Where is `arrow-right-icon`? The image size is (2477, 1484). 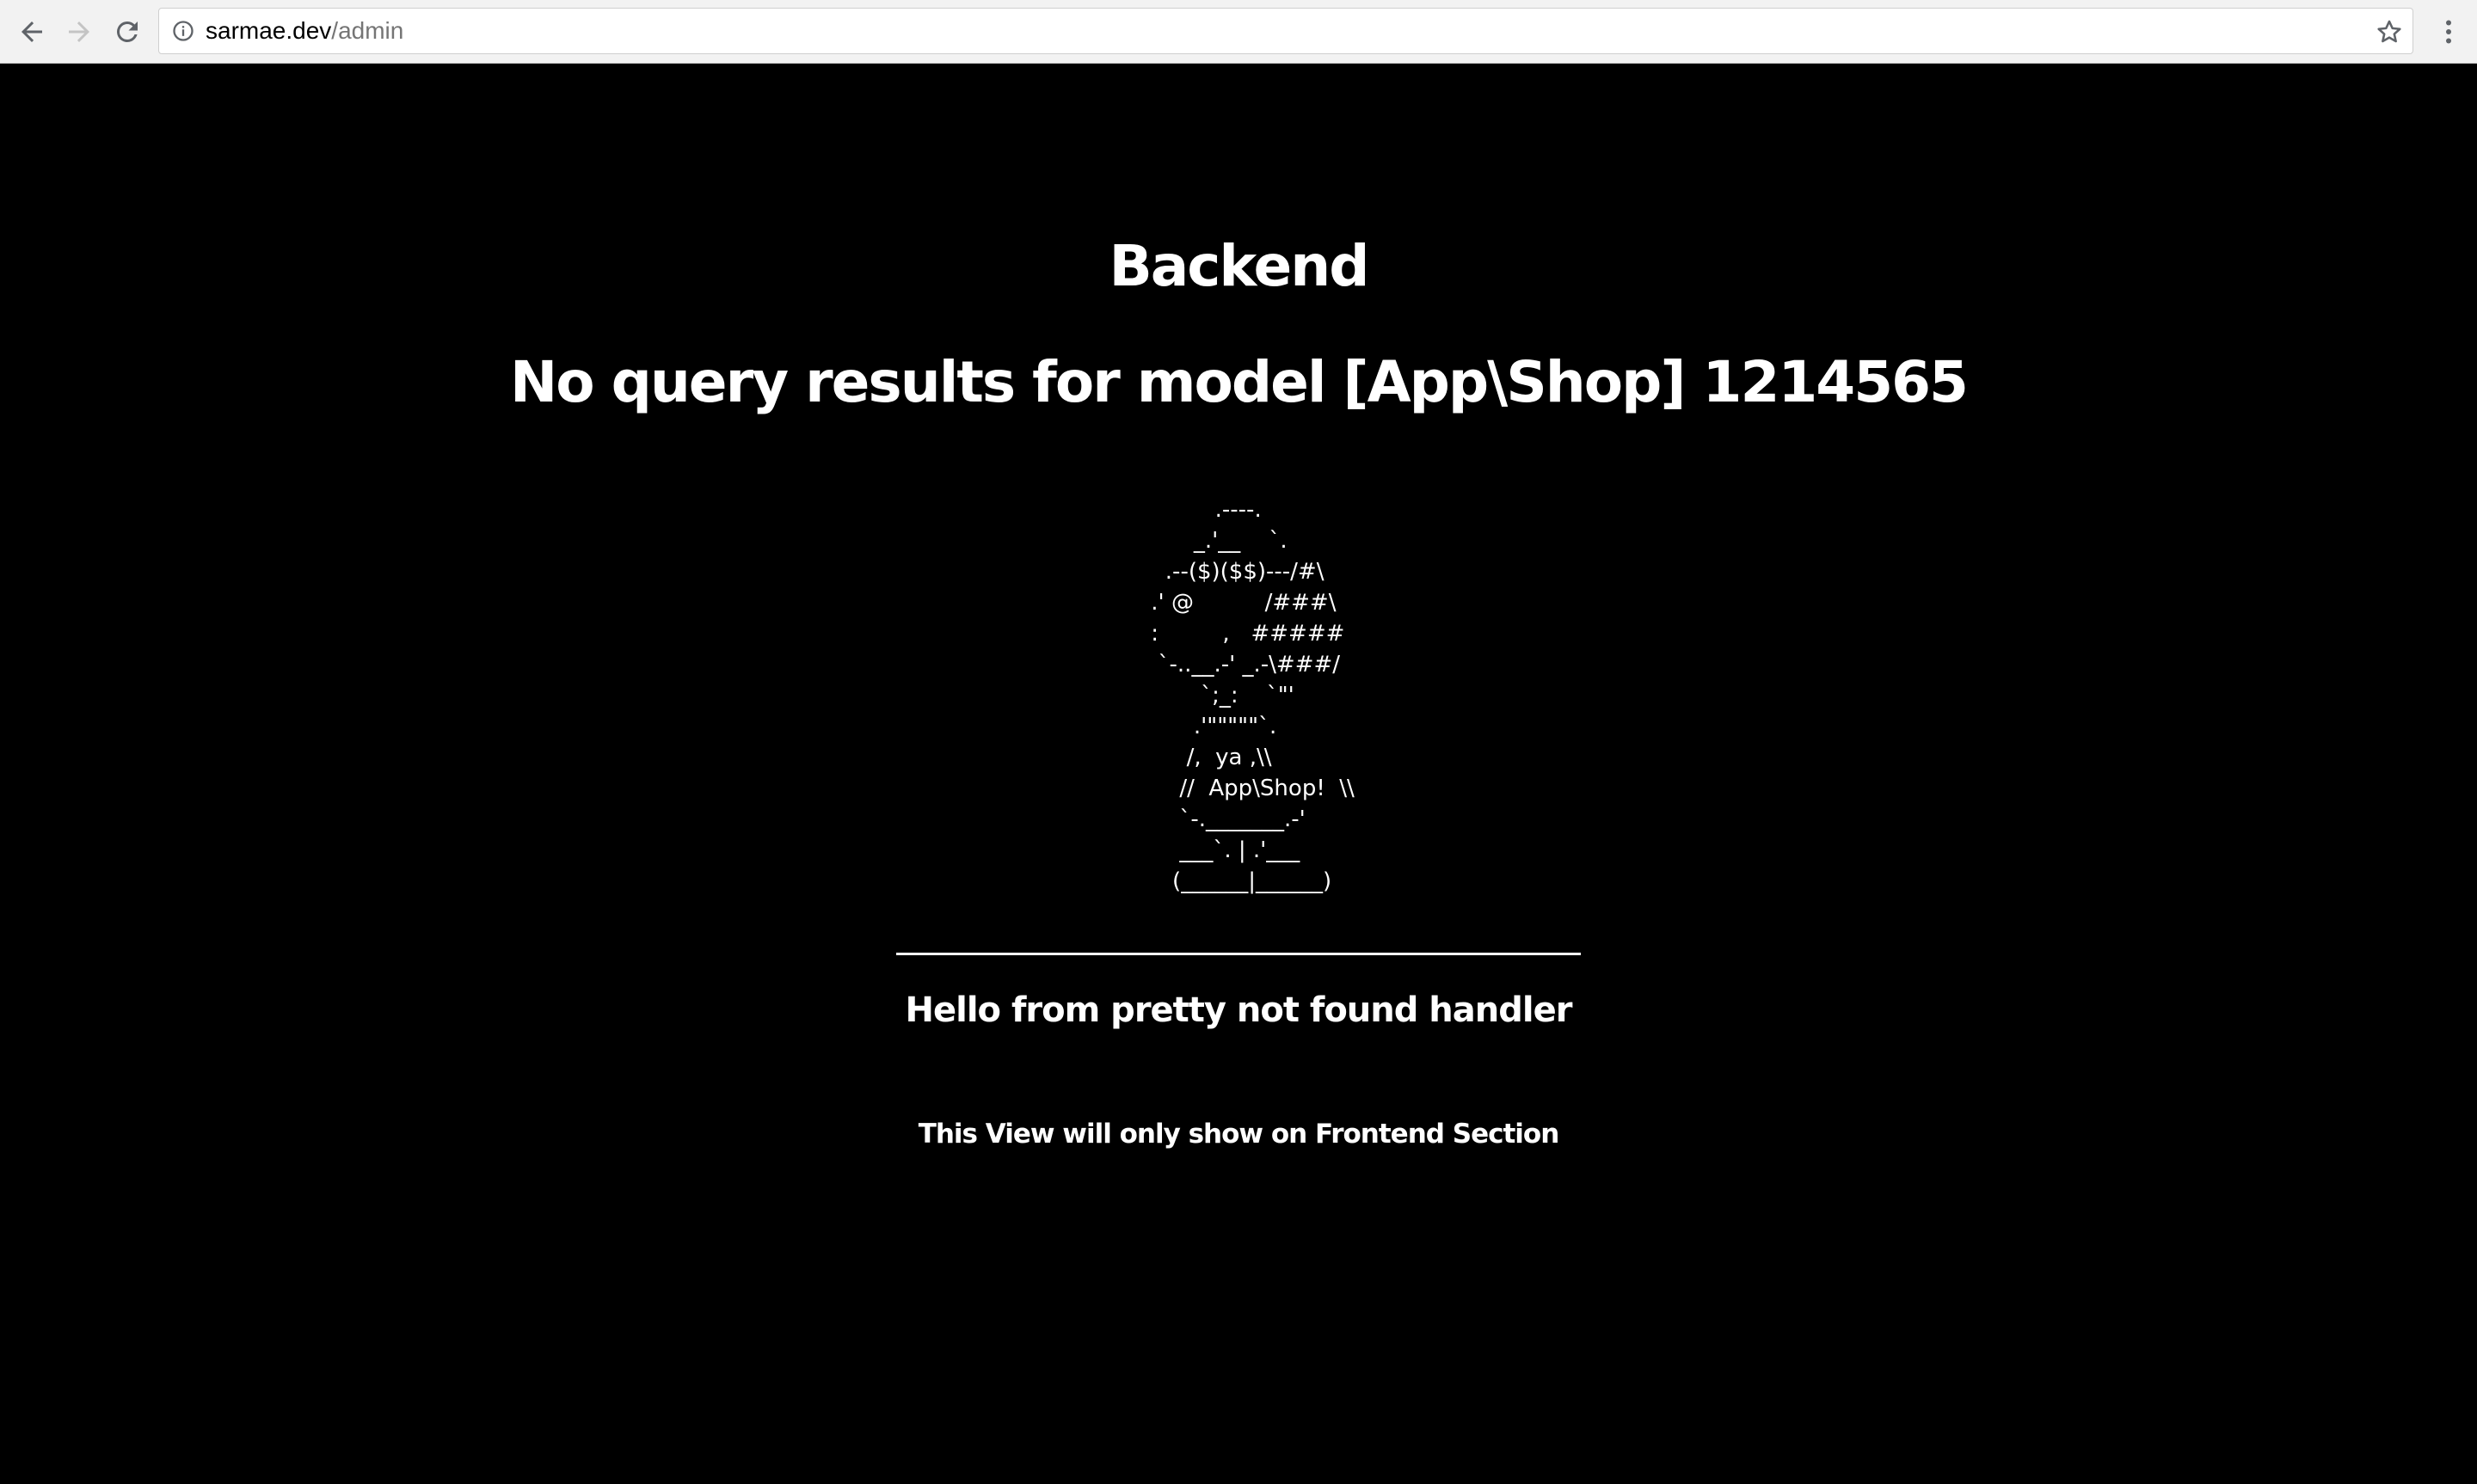 arrow-right-icon is located at coordinates (79, 31).